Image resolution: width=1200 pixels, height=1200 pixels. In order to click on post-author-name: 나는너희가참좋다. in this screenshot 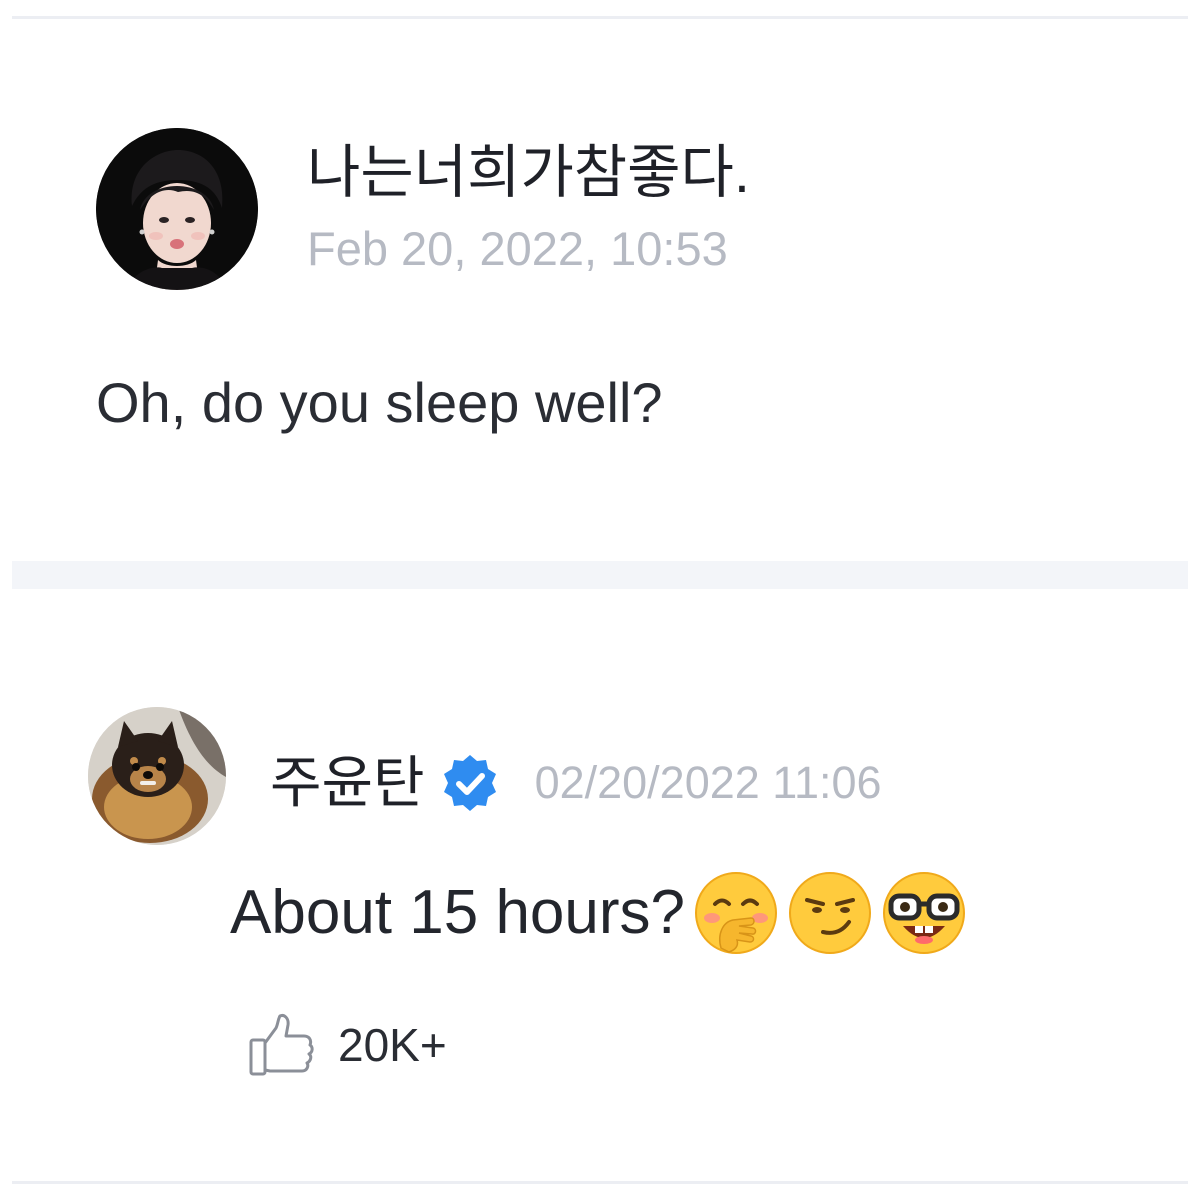, I will do `click(528, 173)`.